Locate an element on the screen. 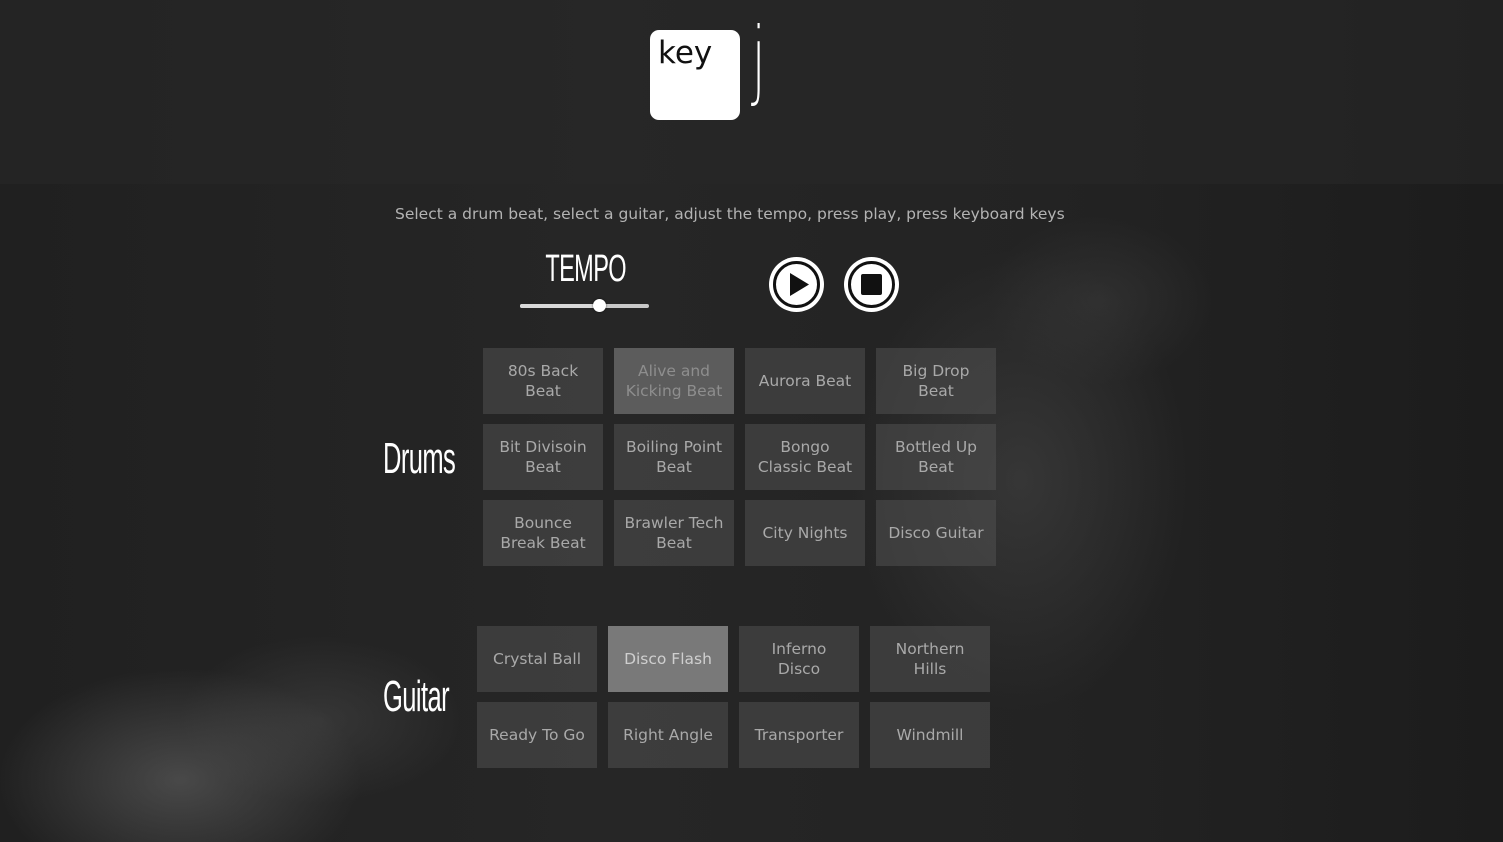 This screenshot has height=842, width=1503. drum-beat-tile: Alive and Kicking Beat is located at coordinates (674, 381).